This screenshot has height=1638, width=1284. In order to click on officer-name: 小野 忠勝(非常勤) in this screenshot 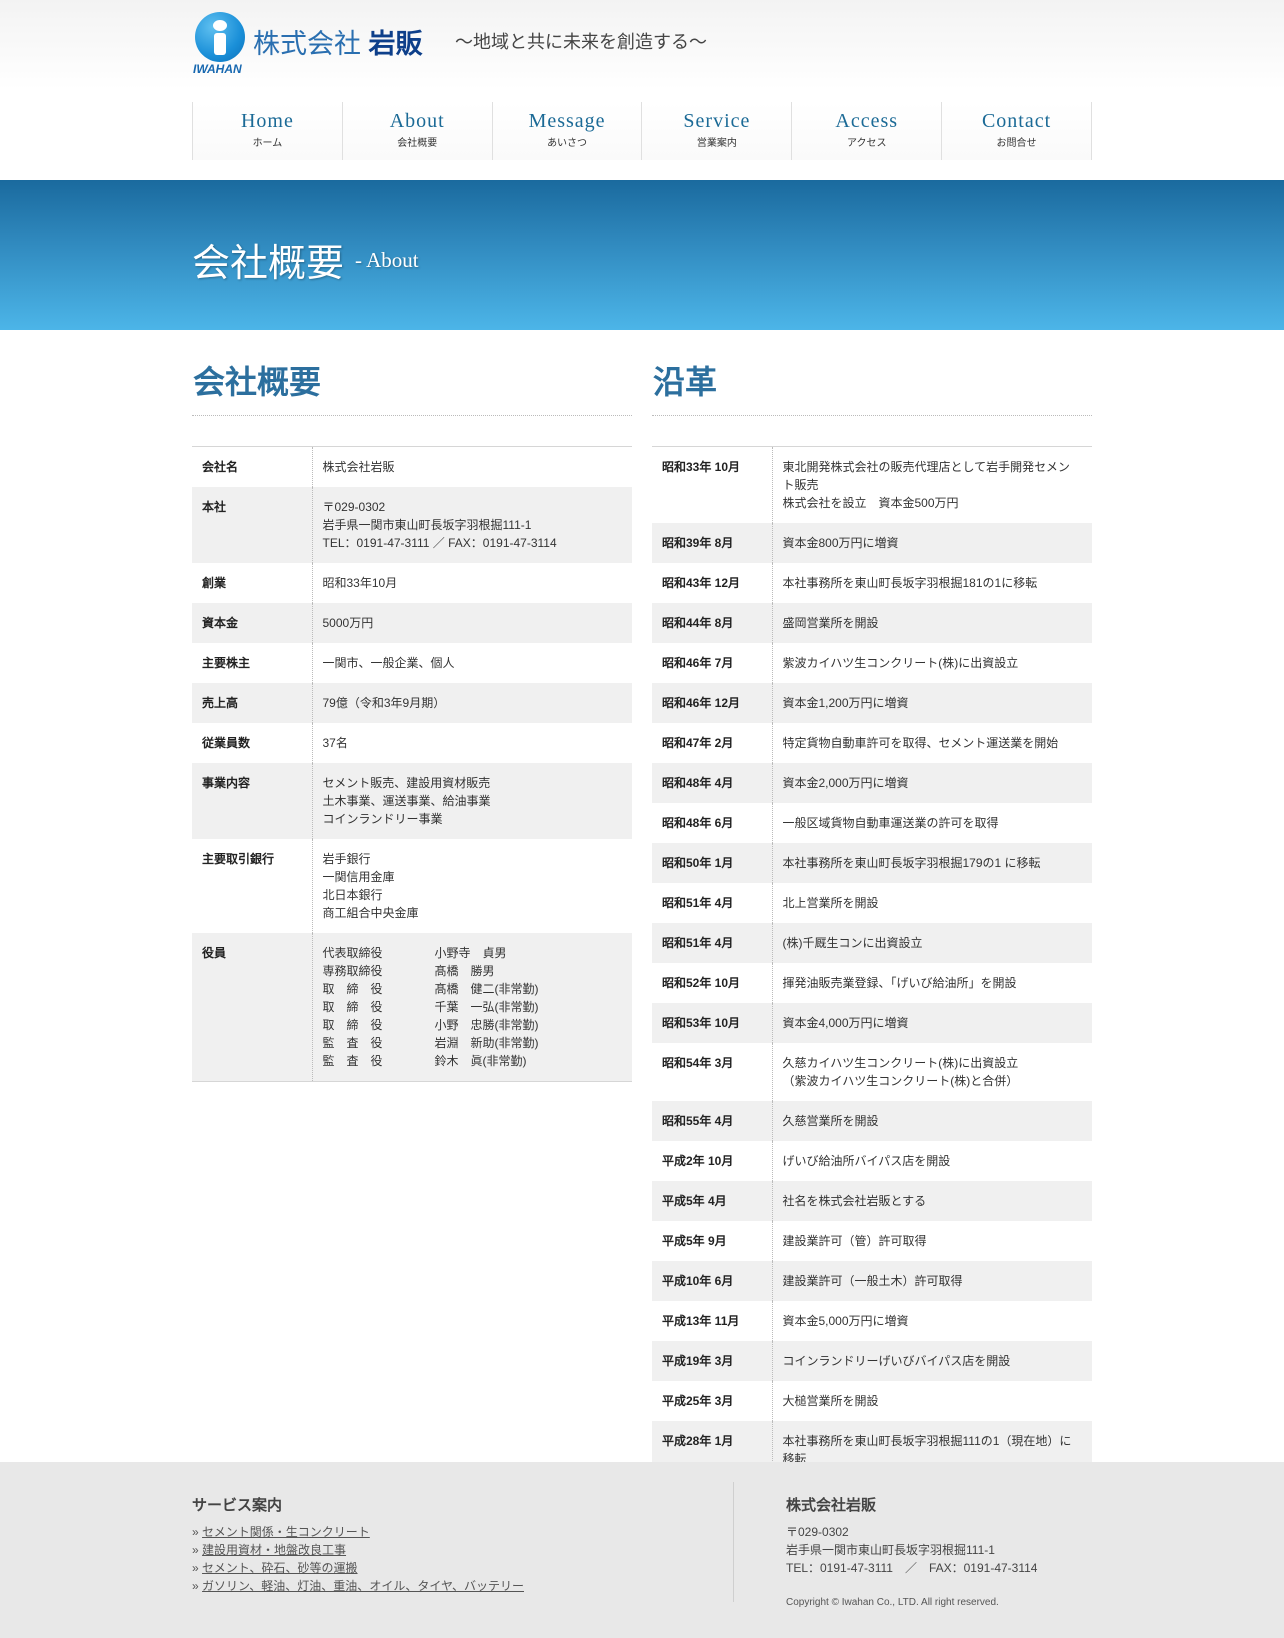, I will do `click(486, 1025)`.